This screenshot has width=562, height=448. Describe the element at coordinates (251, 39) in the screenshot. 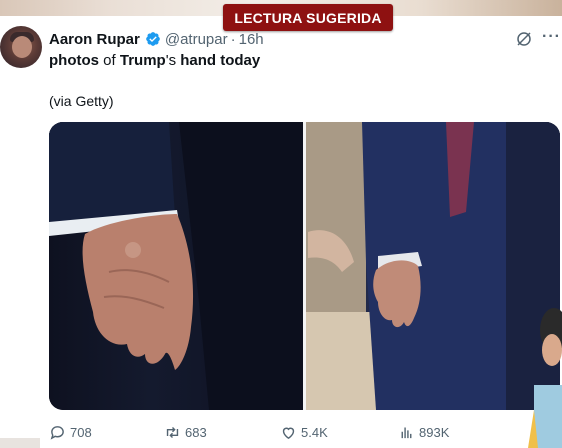

I see `tweet-time: 16h` at that location.